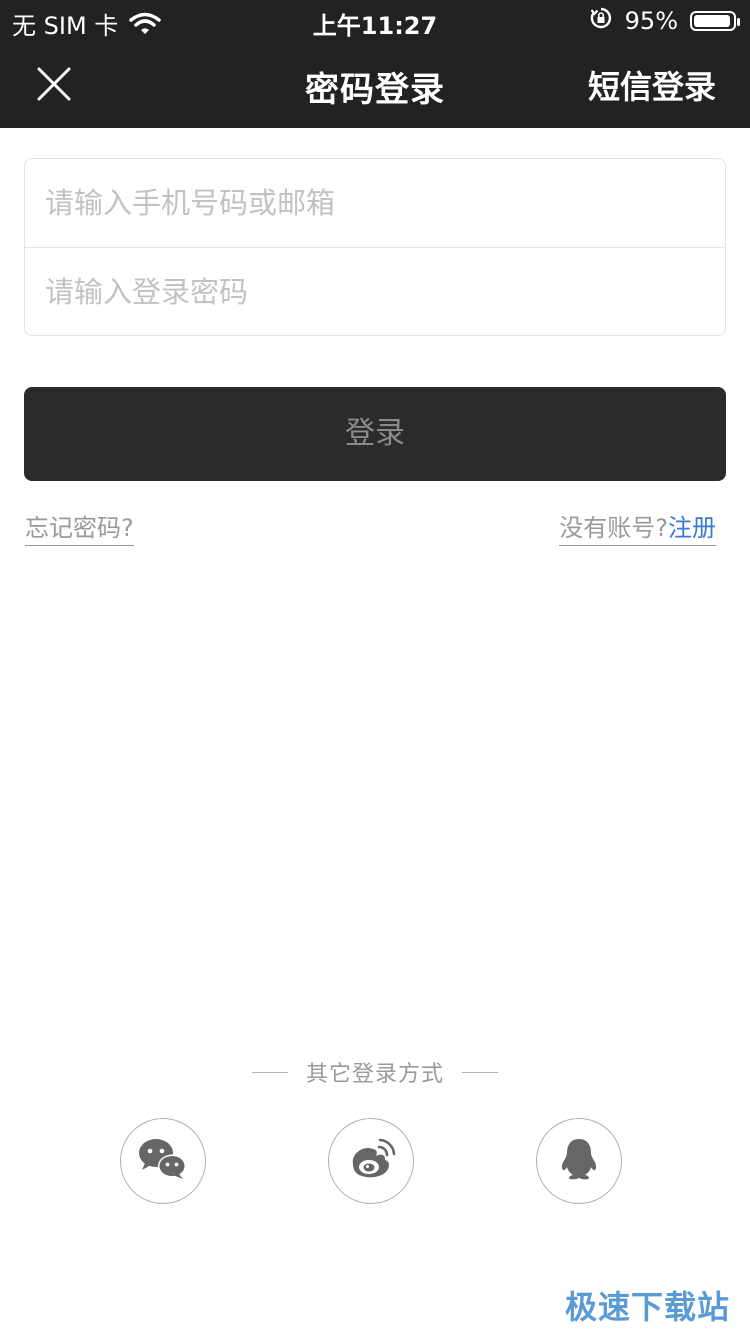  I want to click on qq-login-button, so click(579, 1161).